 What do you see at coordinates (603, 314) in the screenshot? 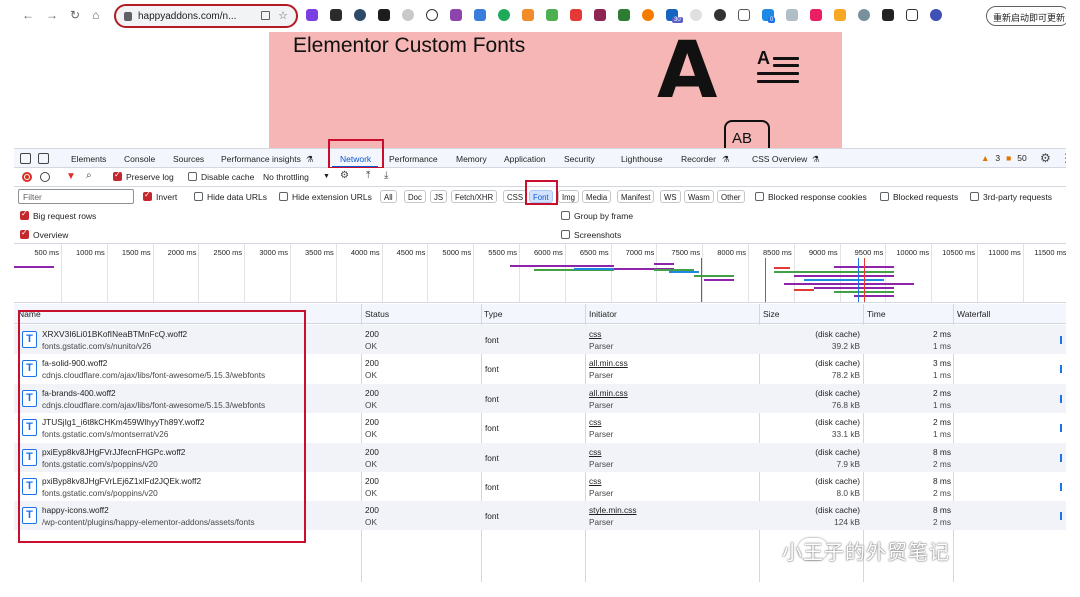
I see `column-header-initiator: Initiator` at bounding box center [603, 314].